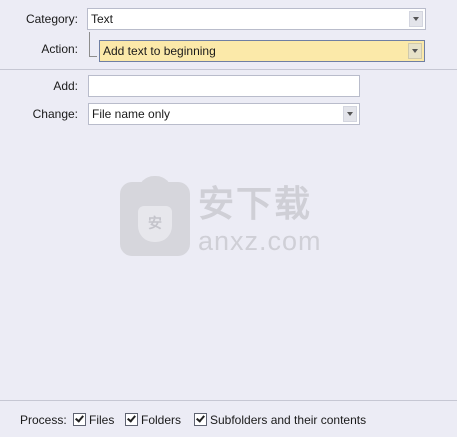 The width and height of the screenshot is (457, 437). I want to click on folders-checkbox, so click(131, 419).